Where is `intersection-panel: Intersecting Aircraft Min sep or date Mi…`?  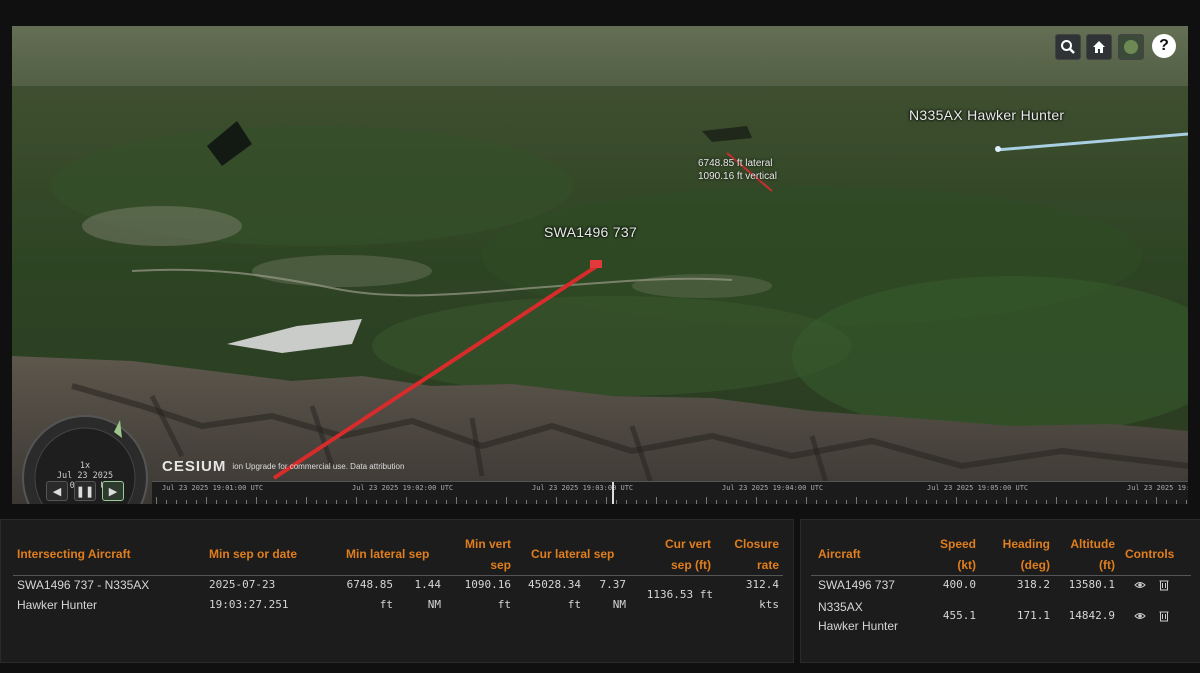
intersection-panel: Intersecting Aircraft Min sep or date Mi… is located at coordinates (397, 591).